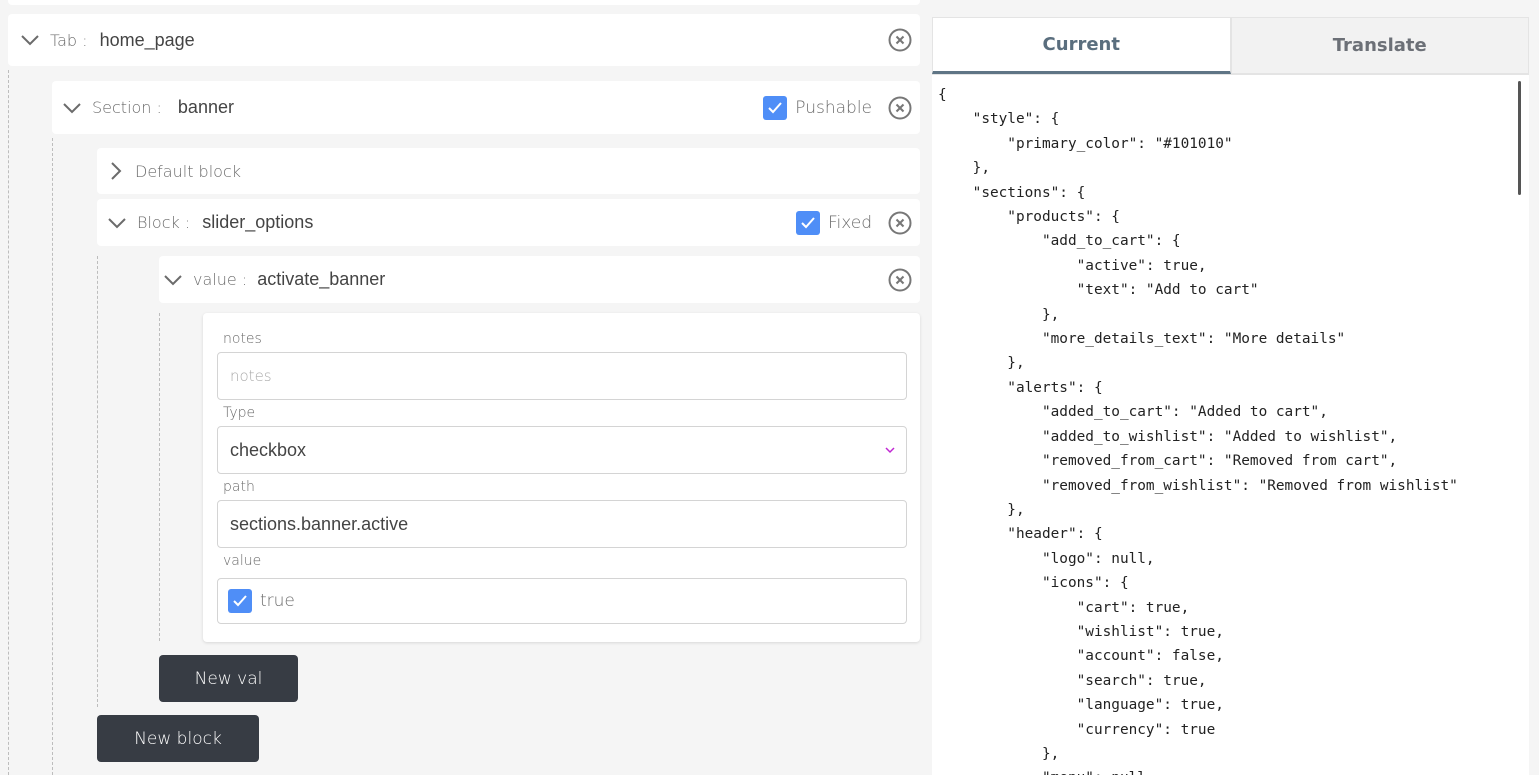 The height and width of the screenshot is (775, 1539). What do you see at coordinates (239, 487) in the screenshot?
I see `path-label: path` at bounding box center [239, 487].